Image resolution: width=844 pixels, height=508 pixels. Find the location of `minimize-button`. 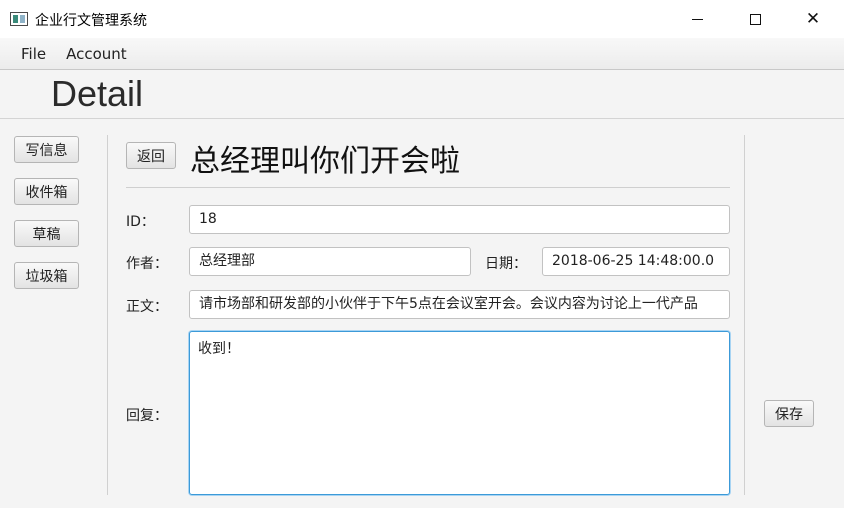

minimize-button is located at coordinates (697, 19).